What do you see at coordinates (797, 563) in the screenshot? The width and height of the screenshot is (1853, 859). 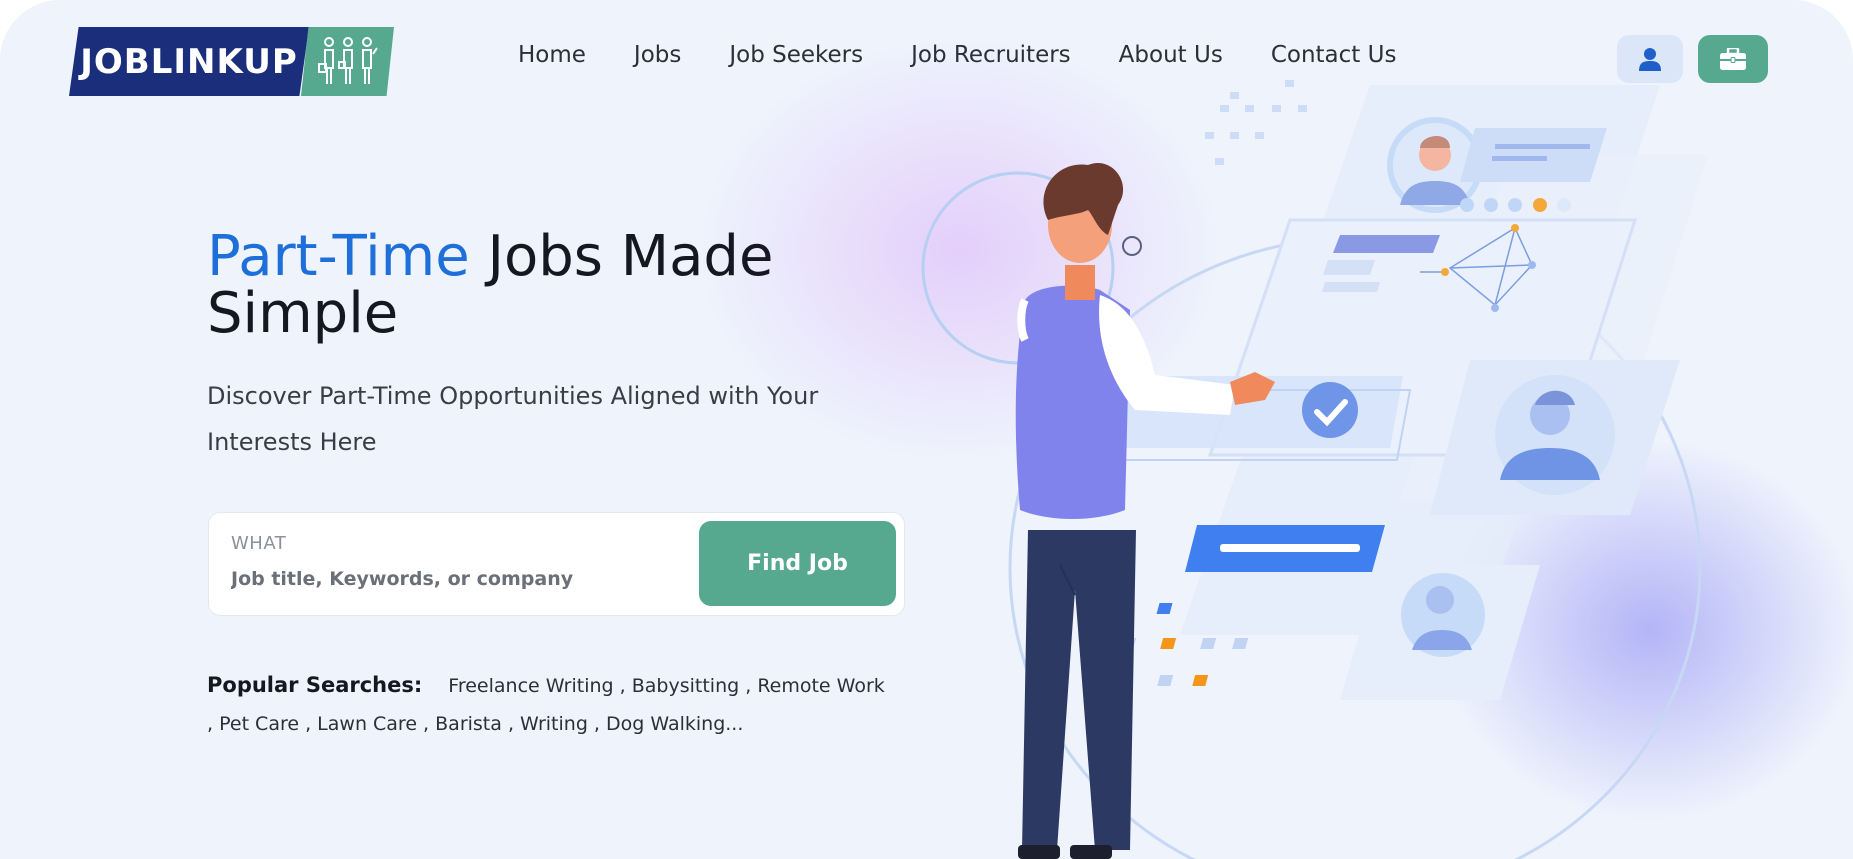 I see `find-job-button: Find Job` at bounding box center [797, 563].